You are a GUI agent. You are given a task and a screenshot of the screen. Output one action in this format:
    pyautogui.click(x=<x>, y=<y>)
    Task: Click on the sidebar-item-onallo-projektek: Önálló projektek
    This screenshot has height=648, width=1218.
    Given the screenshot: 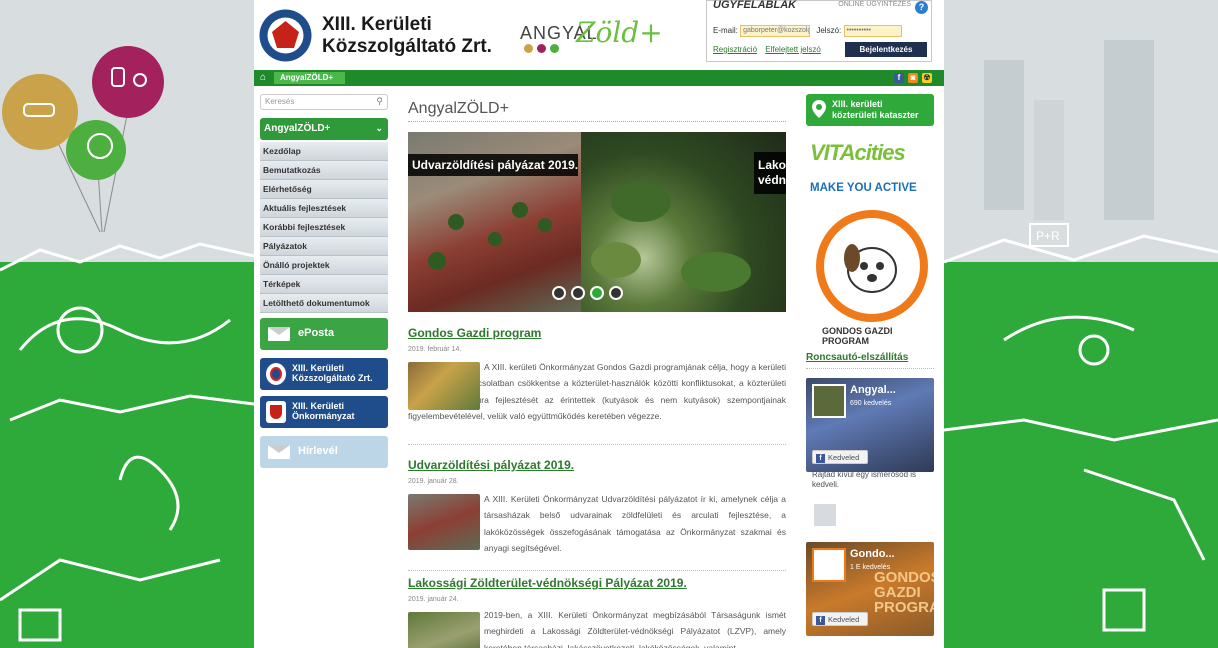 What is the action you would take?
    pyautogui.click(x=324, y=265)
    